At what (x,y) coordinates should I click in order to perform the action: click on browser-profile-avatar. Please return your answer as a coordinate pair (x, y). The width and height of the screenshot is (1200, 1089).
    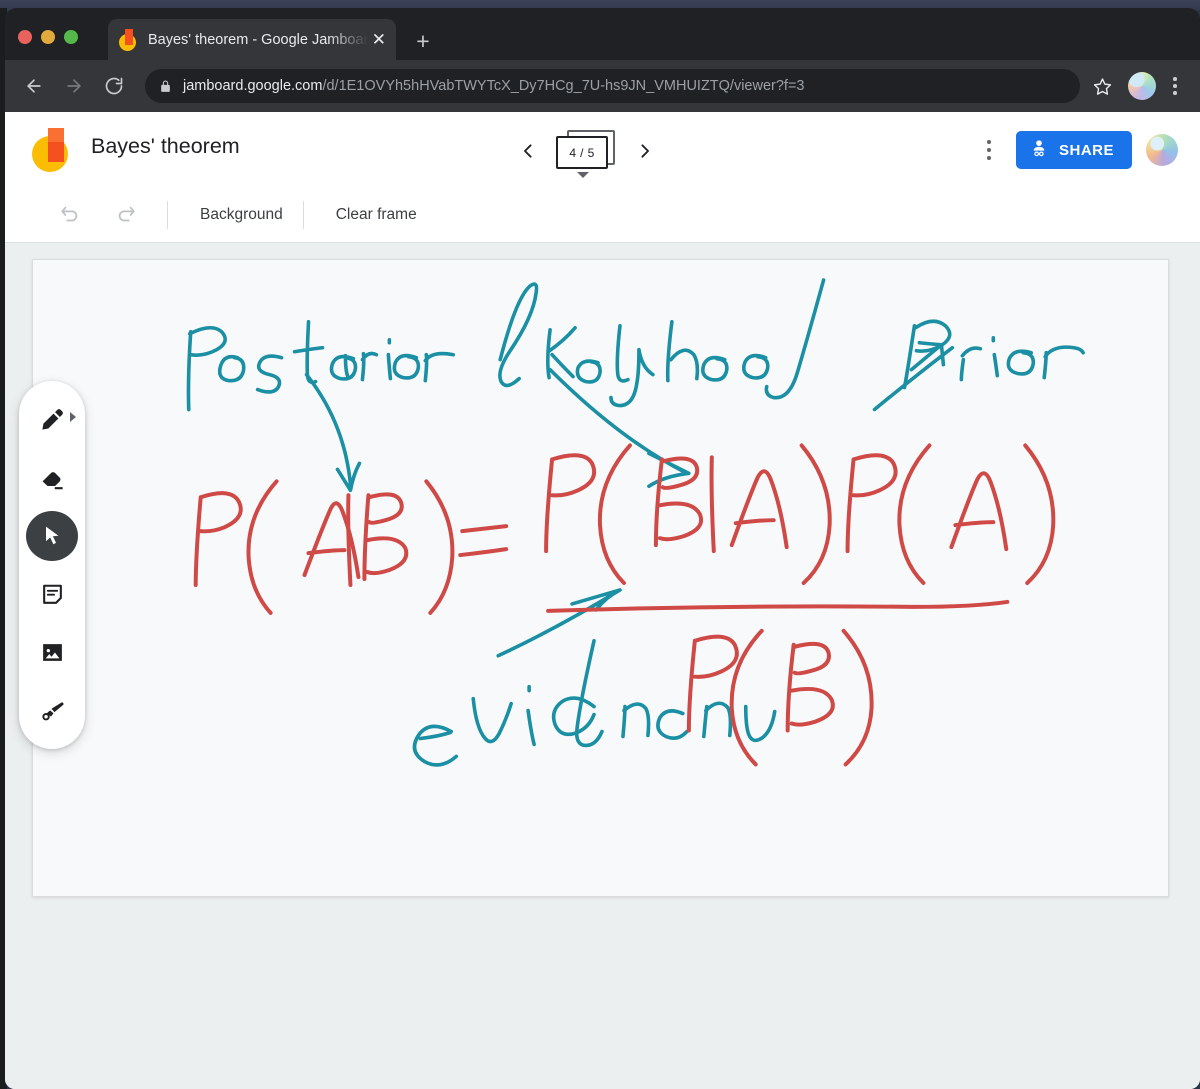
    Looking at the image, I should click on (1142, 86).